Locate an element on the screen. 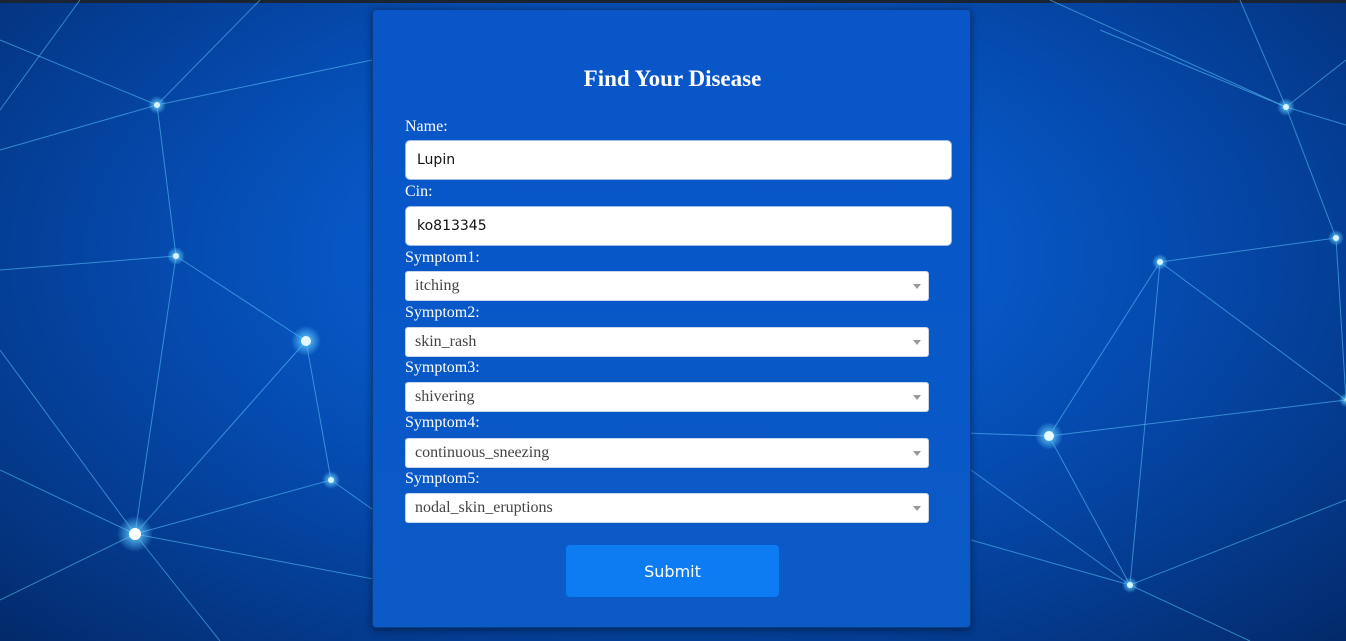 The height and width of the screenshot is (641, 1346). symptom5-selected-value: nodal_skin_eruptions is located at coordinates (484, 507).